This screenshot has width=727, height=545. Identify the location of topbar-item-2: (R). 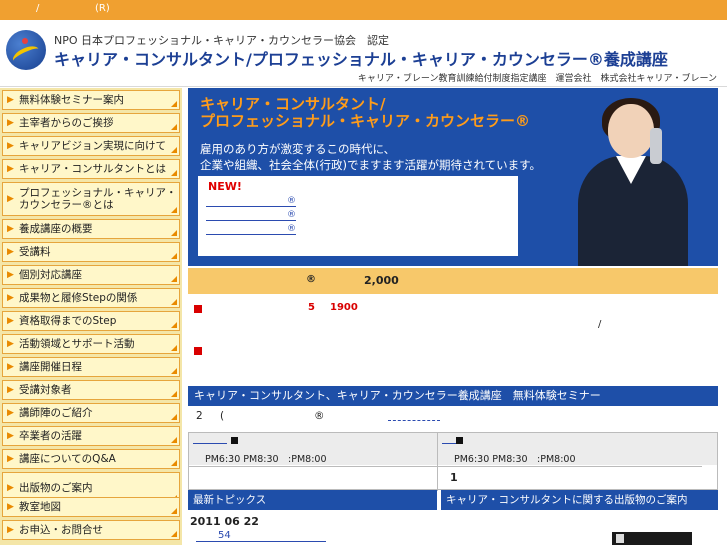
(102, 8).